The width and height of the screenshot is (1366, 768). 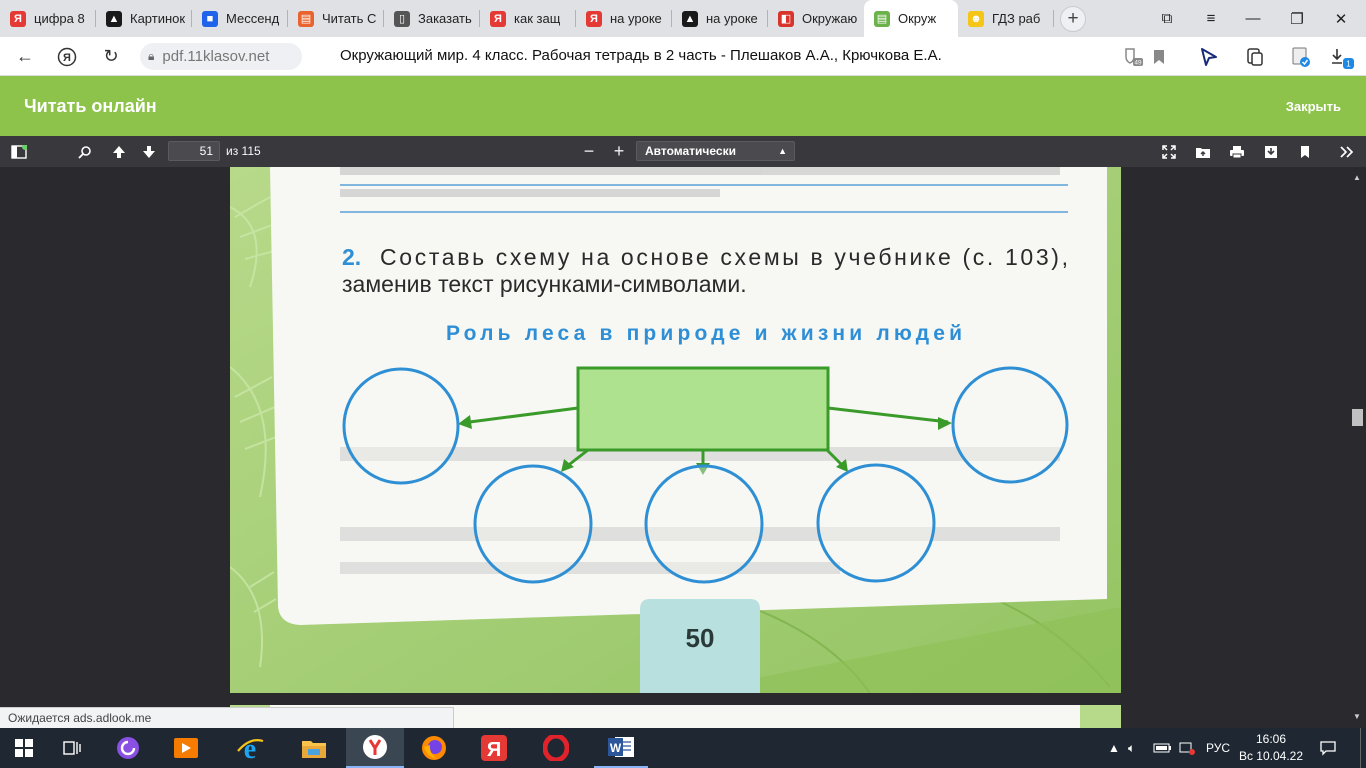 I want to click on video-player-icon, so click(x=186, y=748).